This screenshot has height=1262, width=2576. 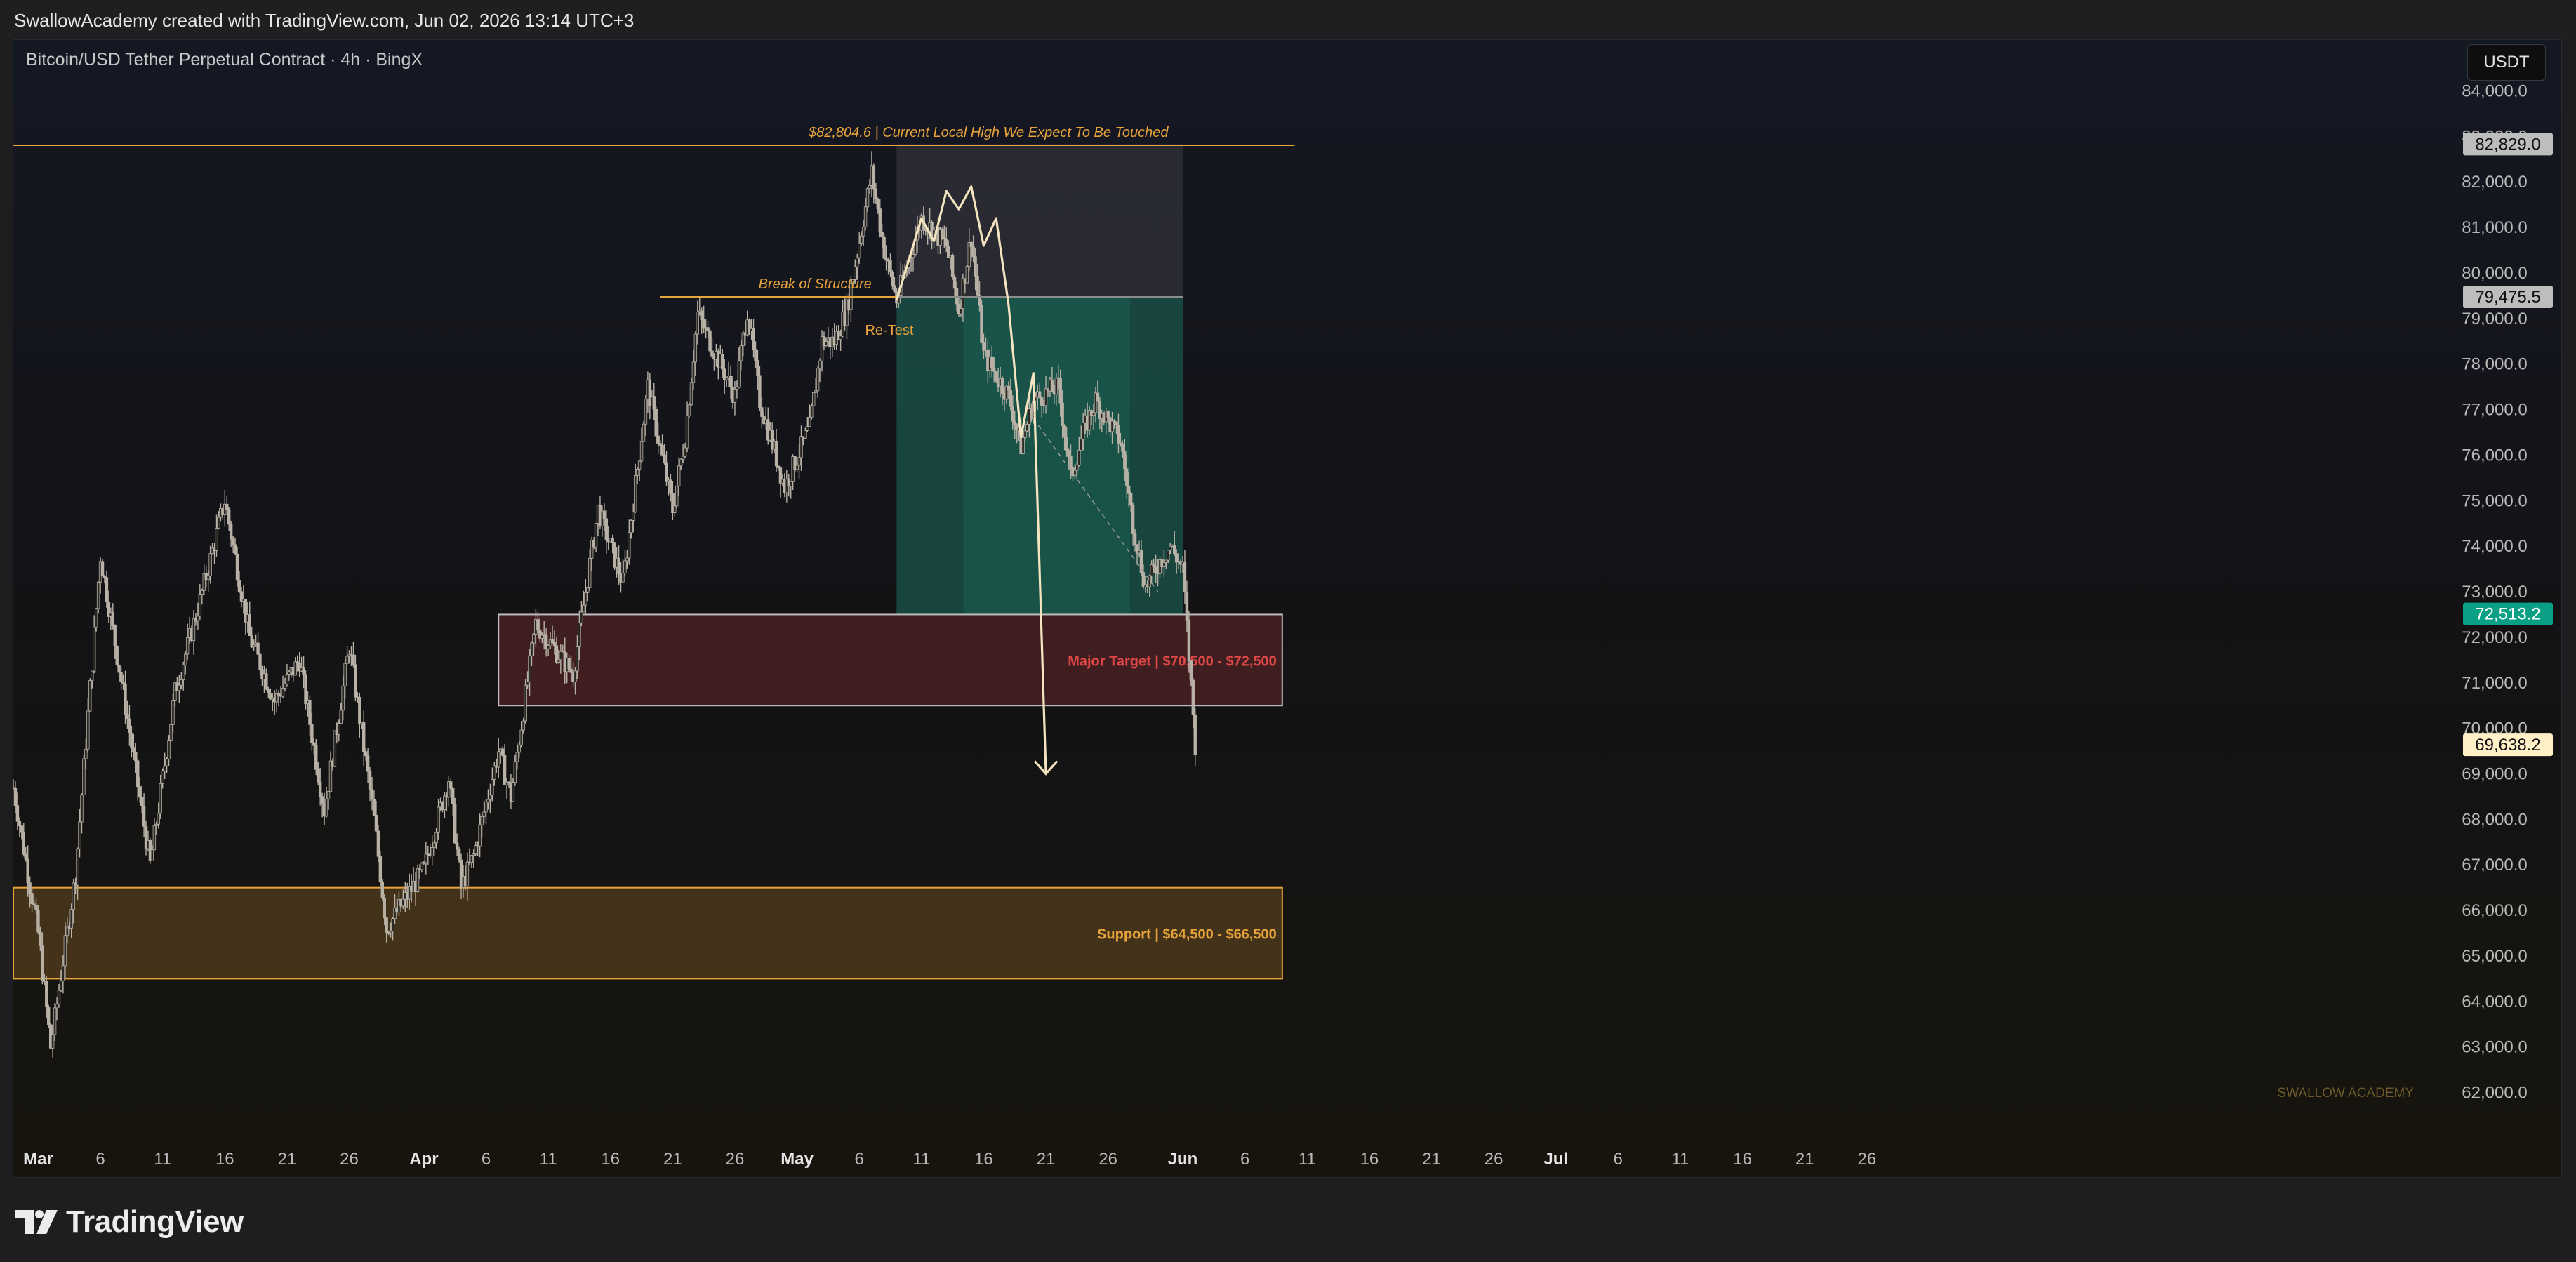 I want to click on support-label: Support | $64,500 - $66,500, so click(x=1187, y=935).